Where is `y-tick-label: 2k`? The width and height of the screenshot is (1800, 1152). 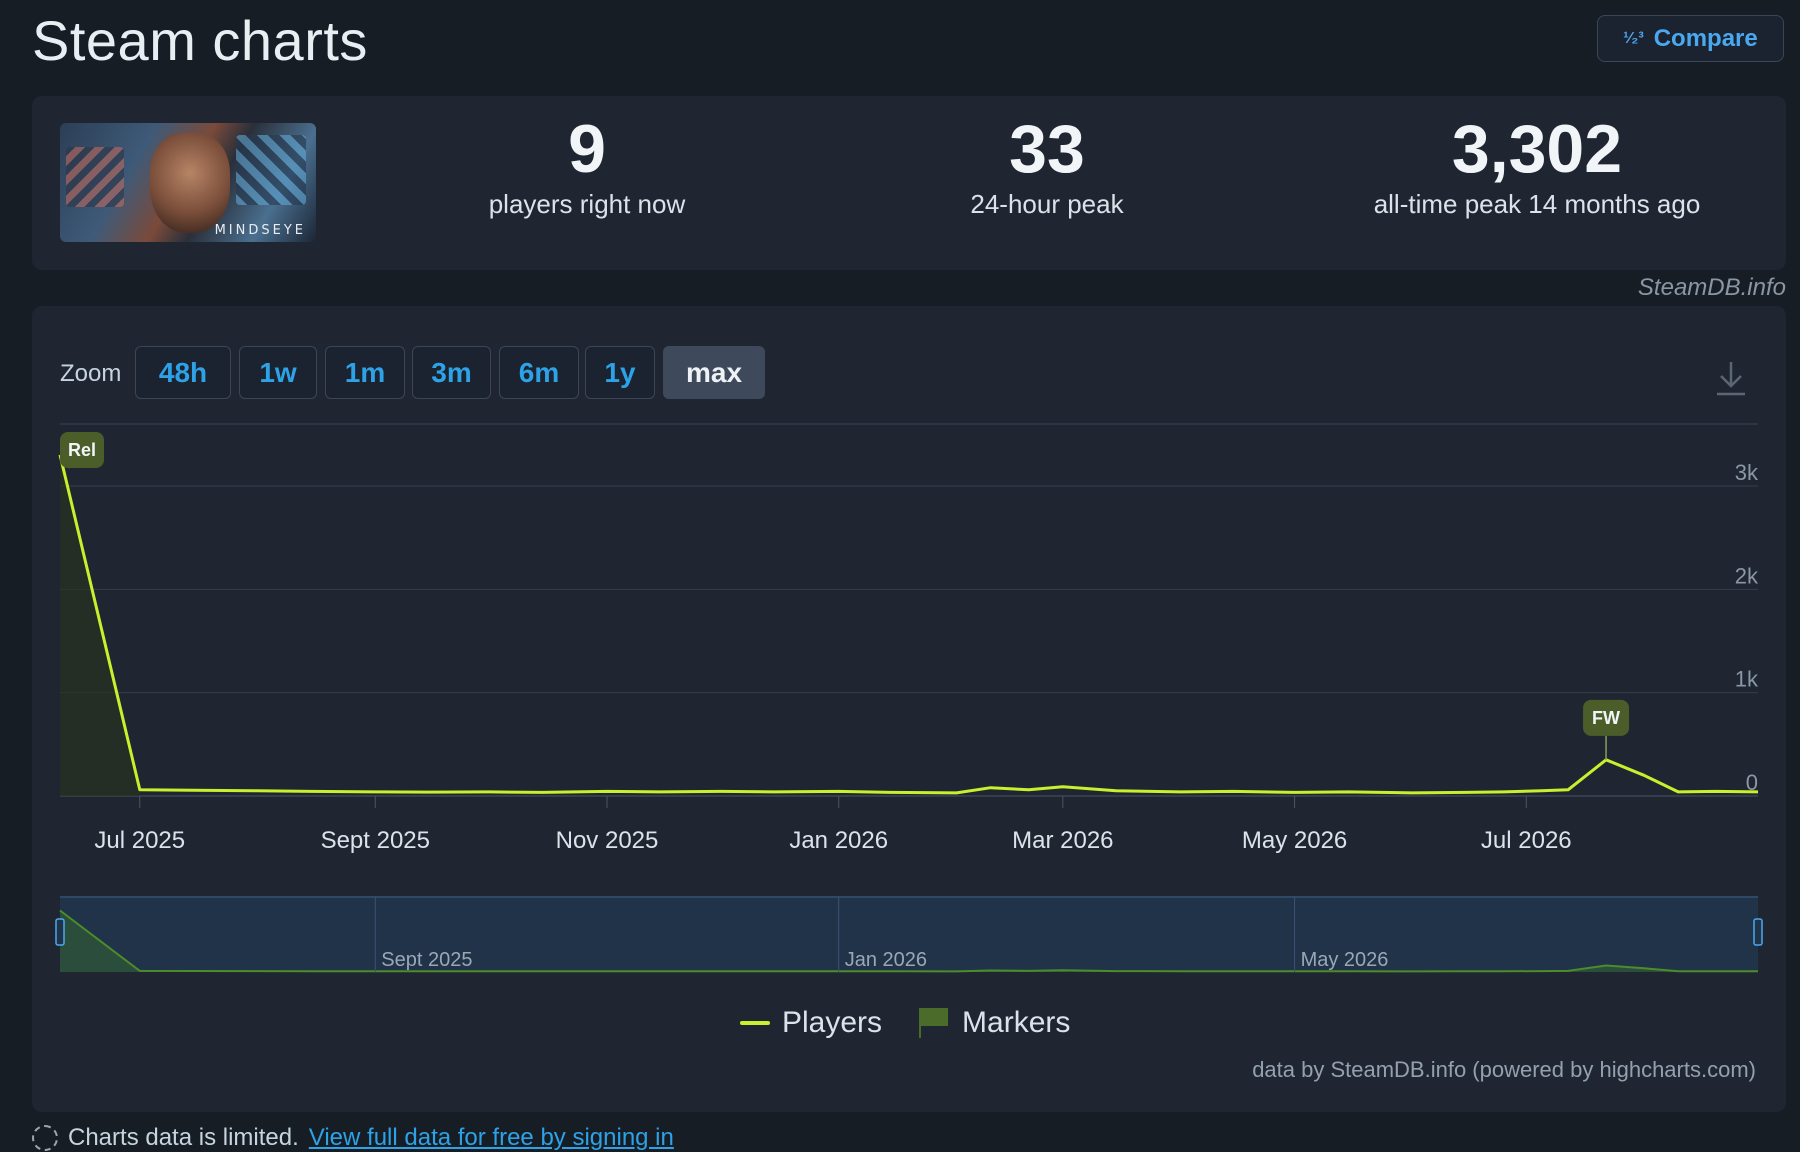 y-tick-label: 2k is located at coordinates (1747, 575).